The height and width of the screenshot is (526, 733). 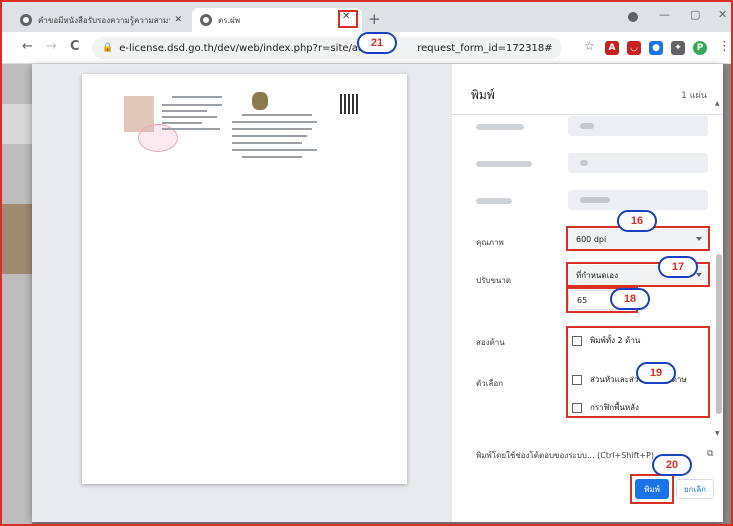 I want to click on sheet-count: 1 แผ่น, so click(x=694, y=96).